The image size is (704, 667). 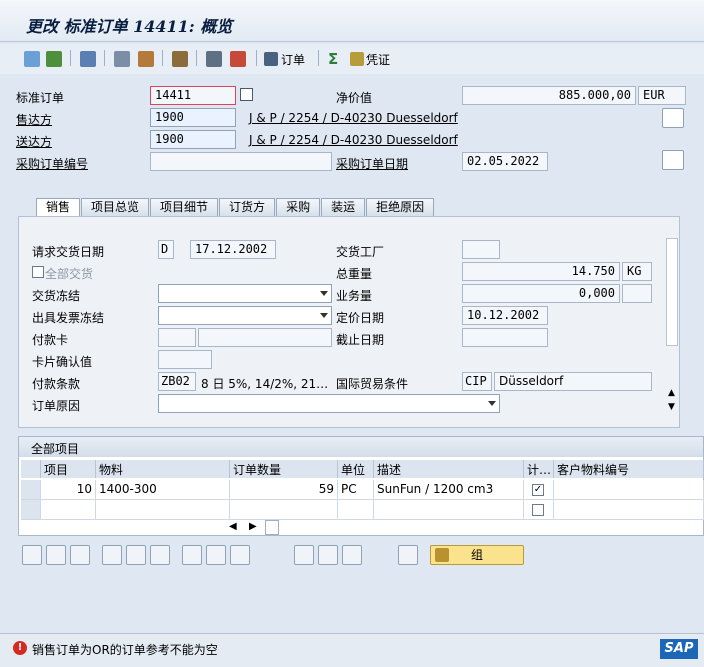 I want to click on copy-icon, so click(x=214, y=59).